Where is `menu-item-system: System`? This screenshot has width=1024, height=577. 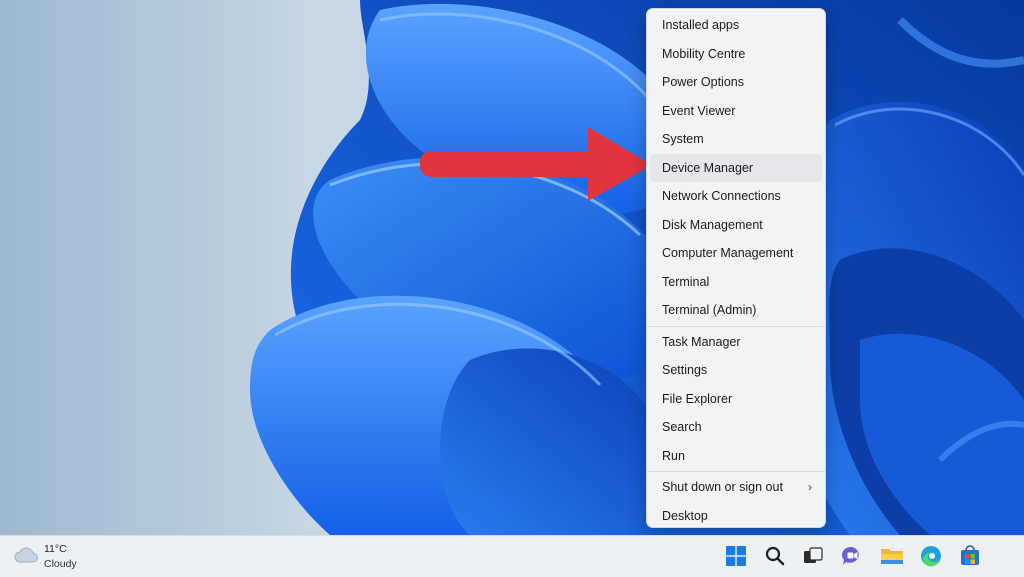 menu-item-system: System is located at coordinates (736, 139).